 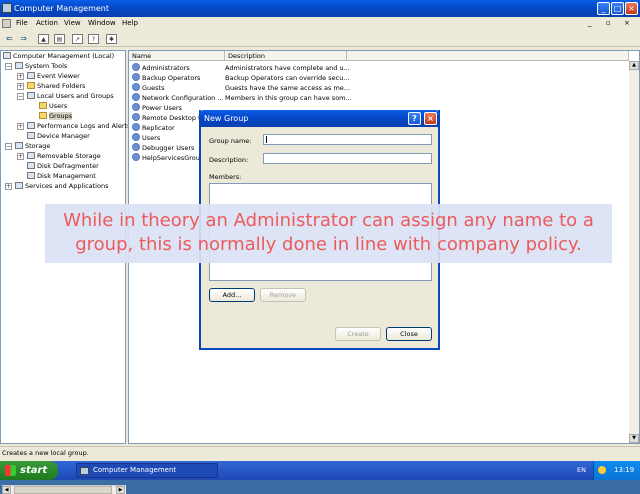 I want to click on title-bar: Computer Management _ □ ×, so click(x=320, y=8).